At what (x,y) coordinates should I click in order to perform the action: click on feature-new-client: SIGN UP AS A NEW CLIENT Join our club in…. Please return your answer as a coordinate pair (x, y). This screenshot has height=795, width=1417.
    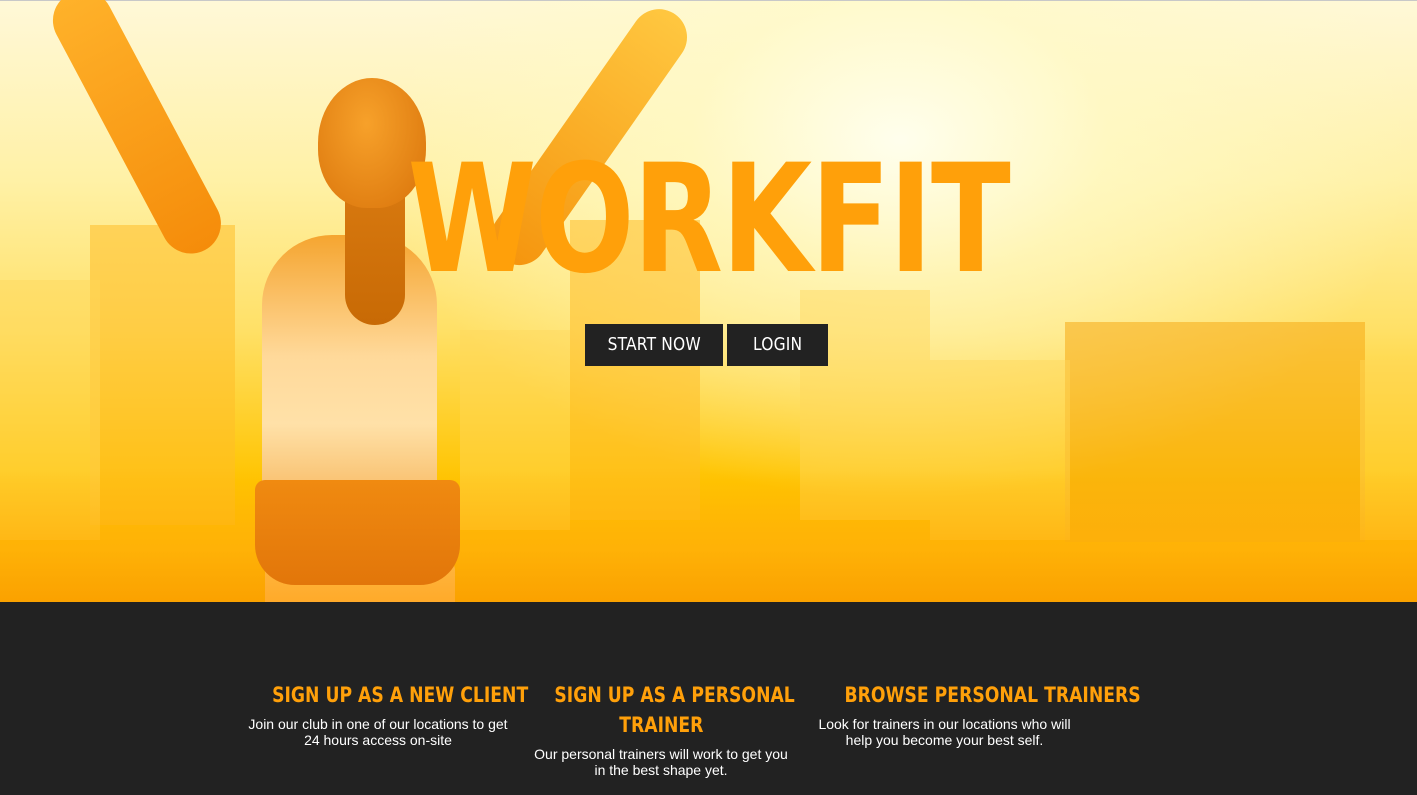
    Looking at the image, I should click on (386, 714).